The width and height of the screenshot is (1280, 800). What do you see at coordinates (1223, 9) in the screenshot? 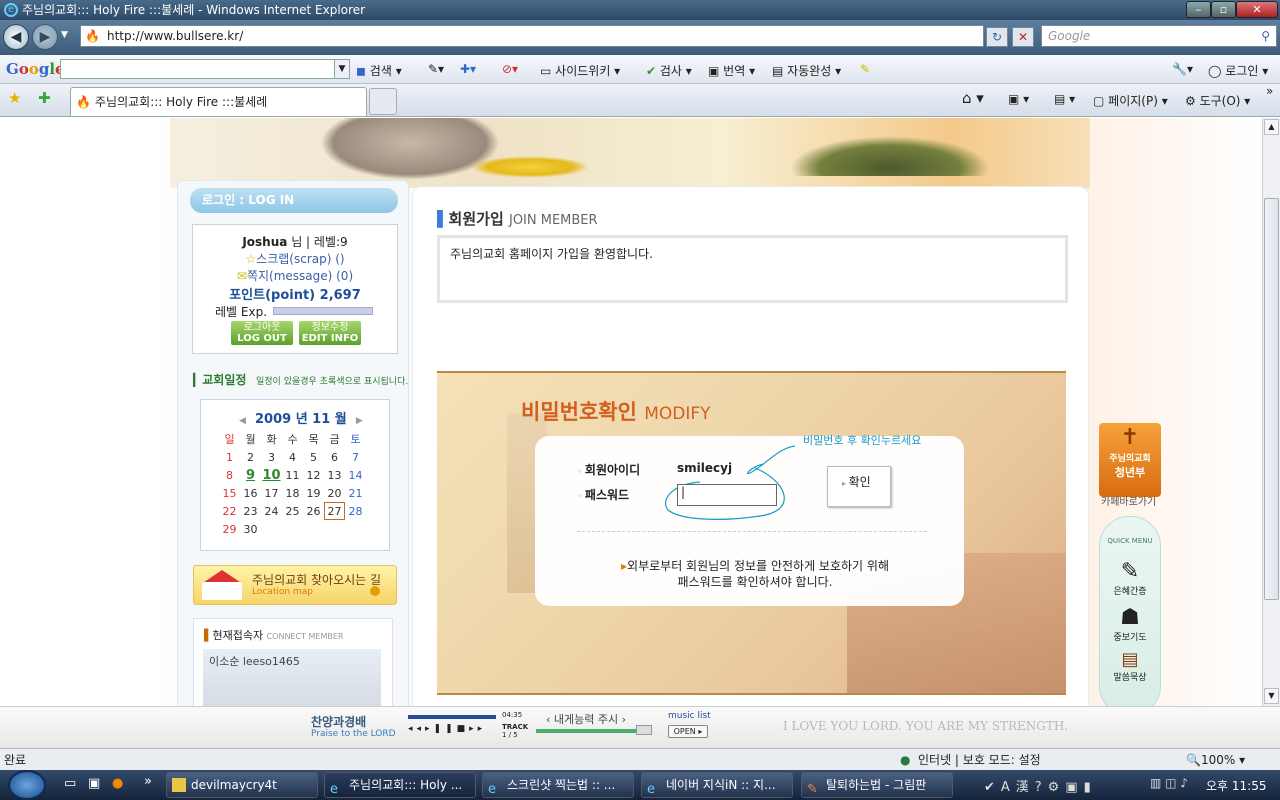
I see `maximize-button: ▫` at bounding box center [1223, 9].